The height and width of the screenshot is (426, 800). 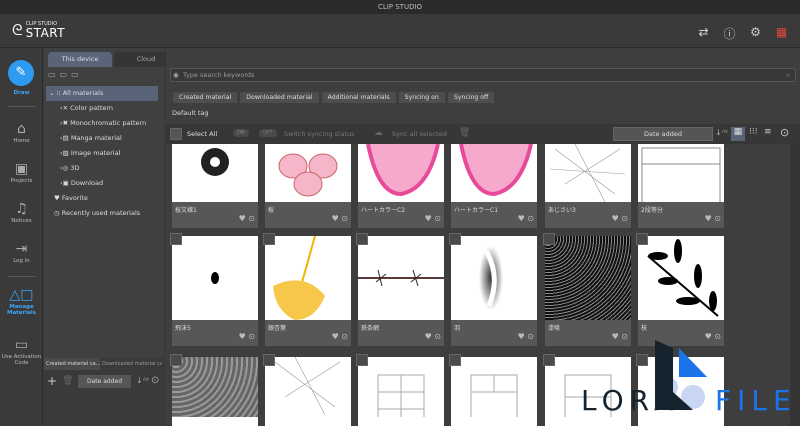 What do you see at coordinates (419, 134) in the screenshot?
I see `sync-selected-button: Sync all selected` at bounding box center [419, 134].